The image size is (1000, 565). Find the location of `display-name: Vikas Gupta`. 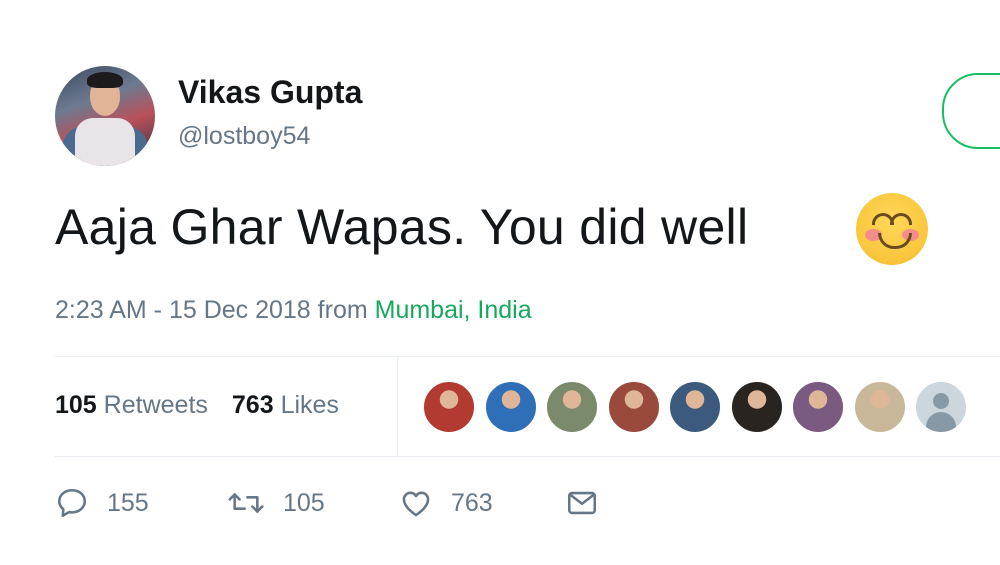

display-name: Vikas Gupta is located at coordinates (270, 92).